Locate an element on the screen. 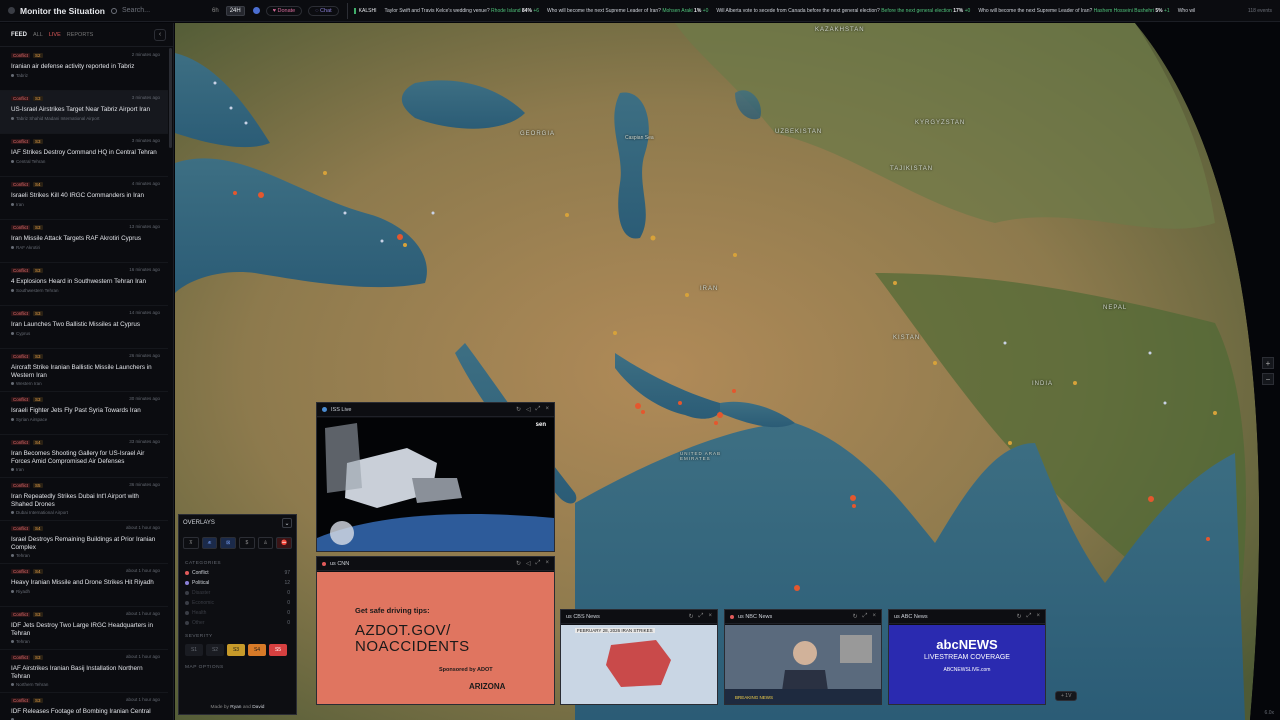  more-streams-button: + 1V is located at coordinates (1066, 696).